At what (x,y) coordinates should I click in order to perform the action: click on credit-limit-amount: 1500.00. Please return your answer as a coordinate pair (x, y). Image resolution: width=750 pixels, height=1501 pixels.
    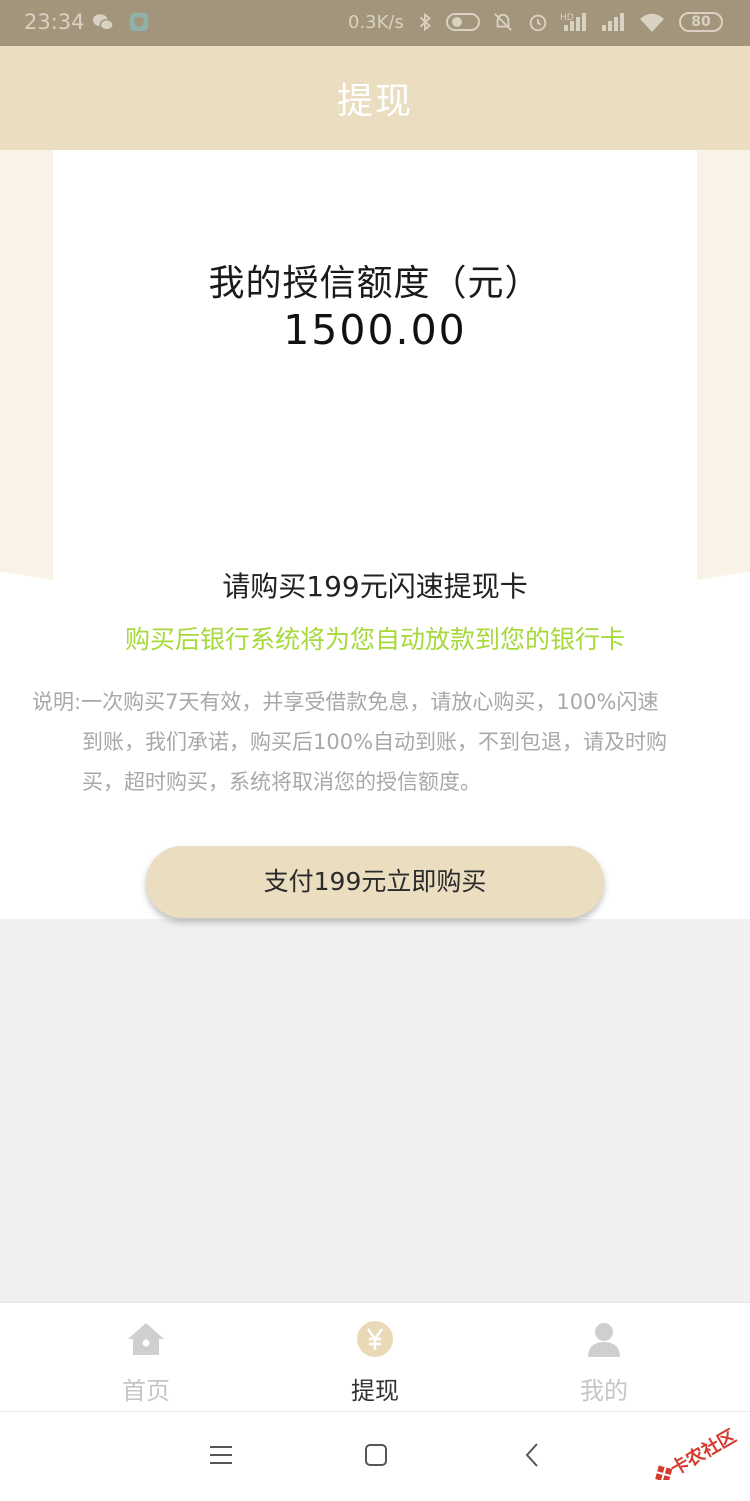
    Looking at the image, I should click on (375, 330).